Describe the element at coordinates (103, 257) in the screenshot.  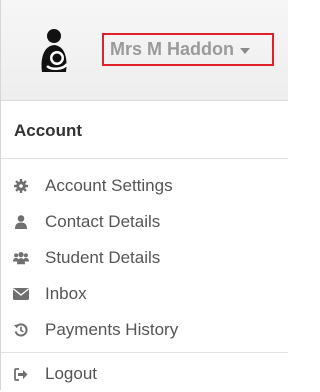
I see `menu-item-label: Student Details` at that location.